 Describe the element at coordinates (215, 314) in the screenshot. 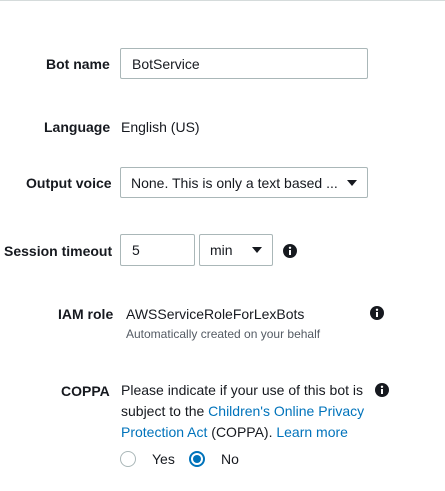

I see `iam-role-value: AWSServiceRoleForLexBots` at that location.